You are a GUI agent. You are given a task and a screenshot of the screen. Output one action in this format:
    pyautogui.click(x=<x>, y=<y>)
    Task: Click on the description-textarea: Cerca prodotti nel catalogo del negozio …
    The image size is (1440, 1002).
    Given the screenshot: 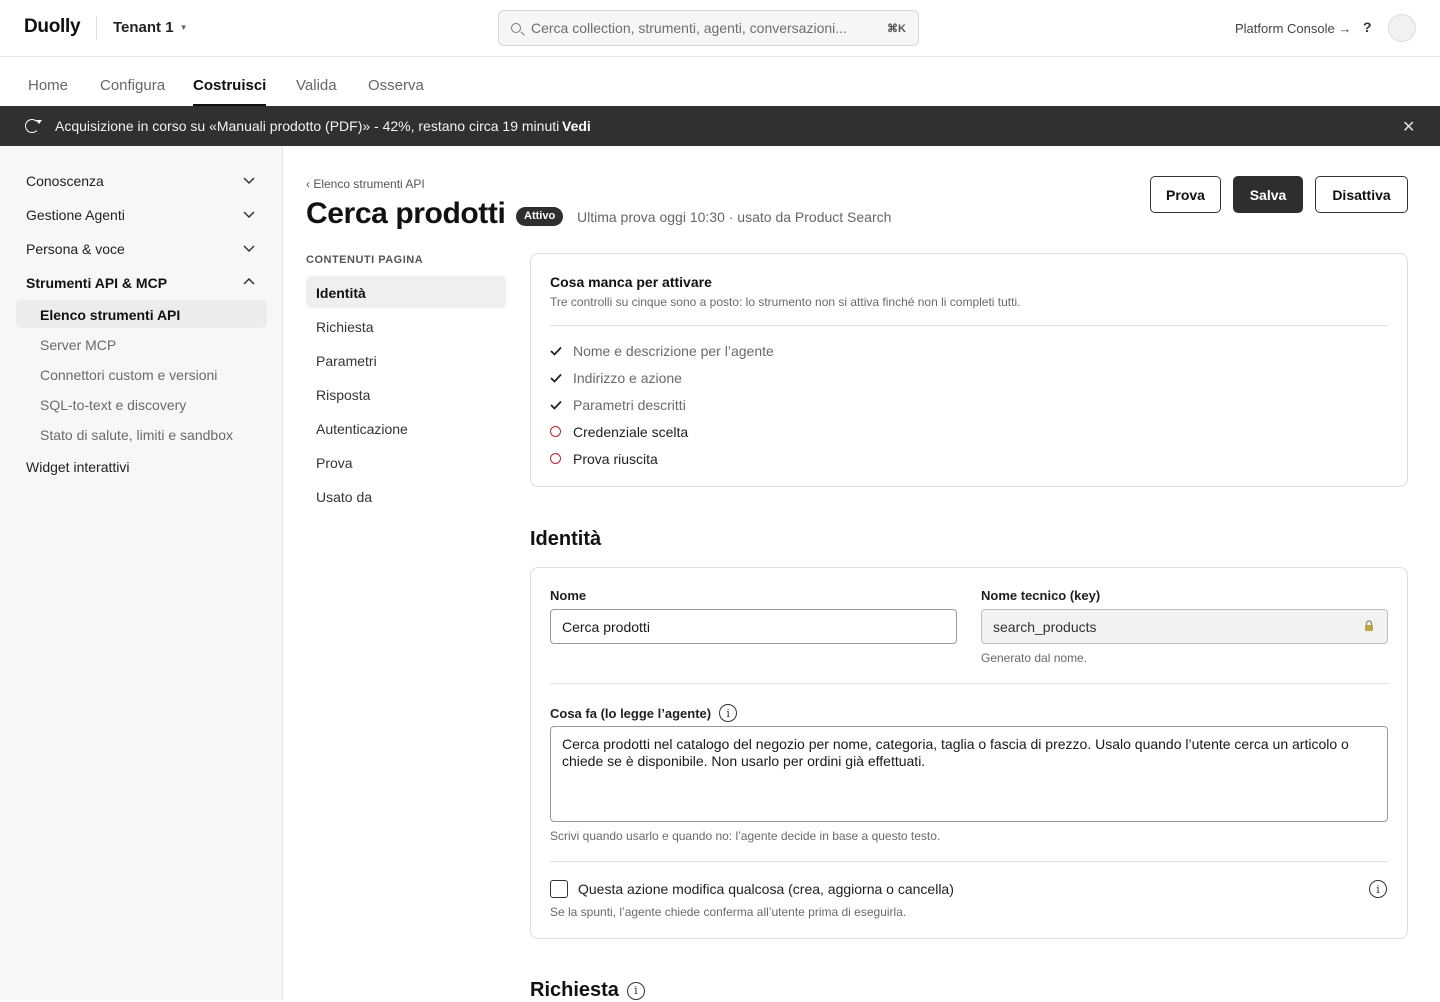 What is the action you would take?
    pyautogui.click(x=969, y=774)
    